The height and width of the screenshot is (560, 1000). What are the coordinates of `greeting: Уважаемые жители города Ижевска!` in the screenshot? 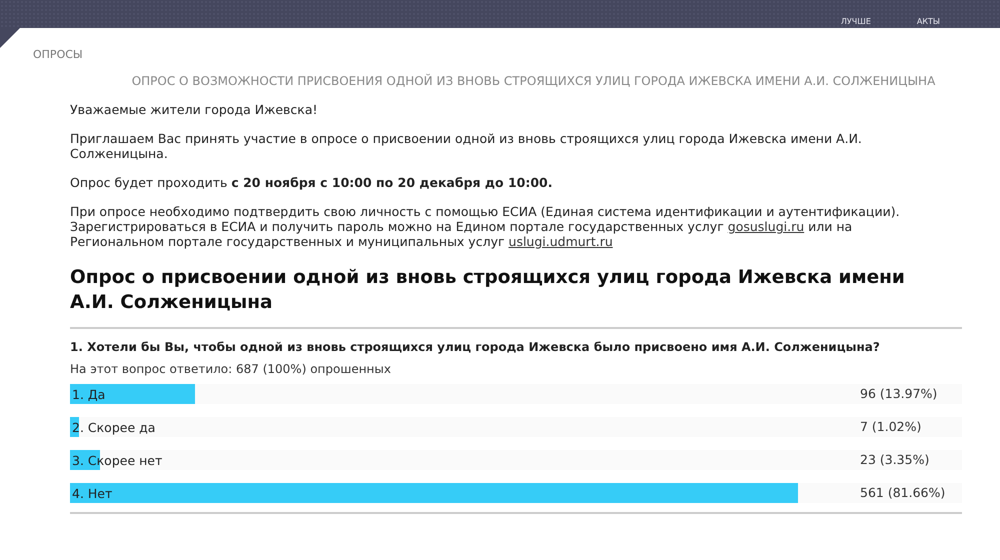 It's located at (194, 109).